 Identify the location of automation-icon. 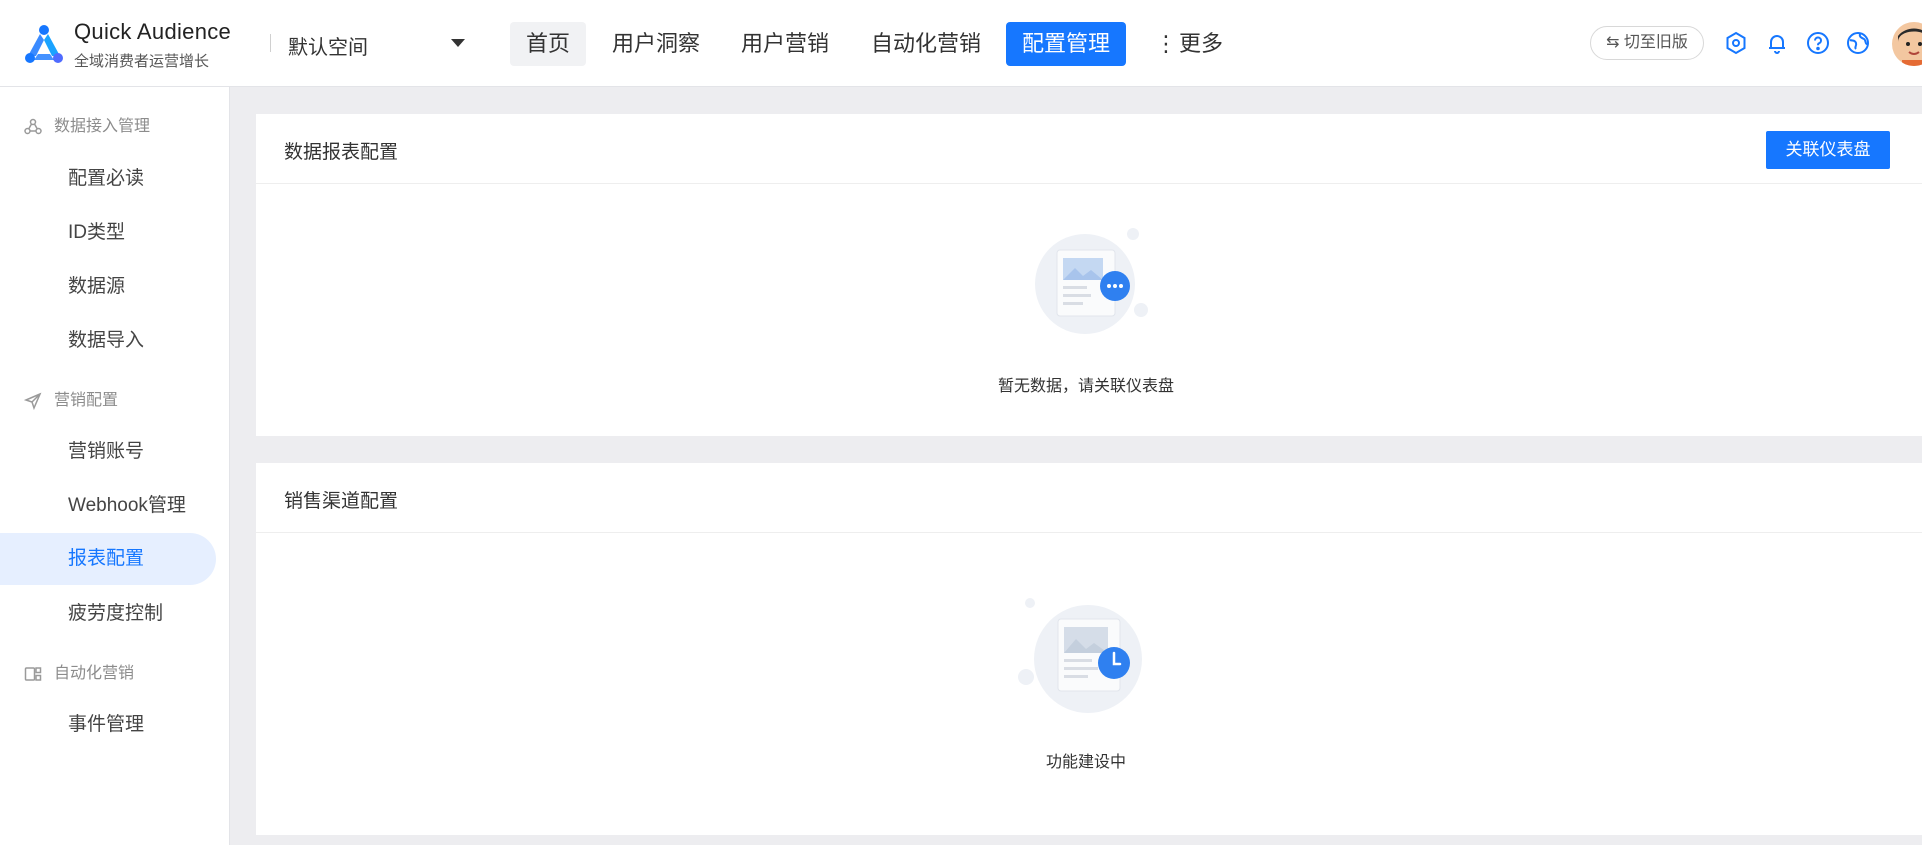
(33, 674).